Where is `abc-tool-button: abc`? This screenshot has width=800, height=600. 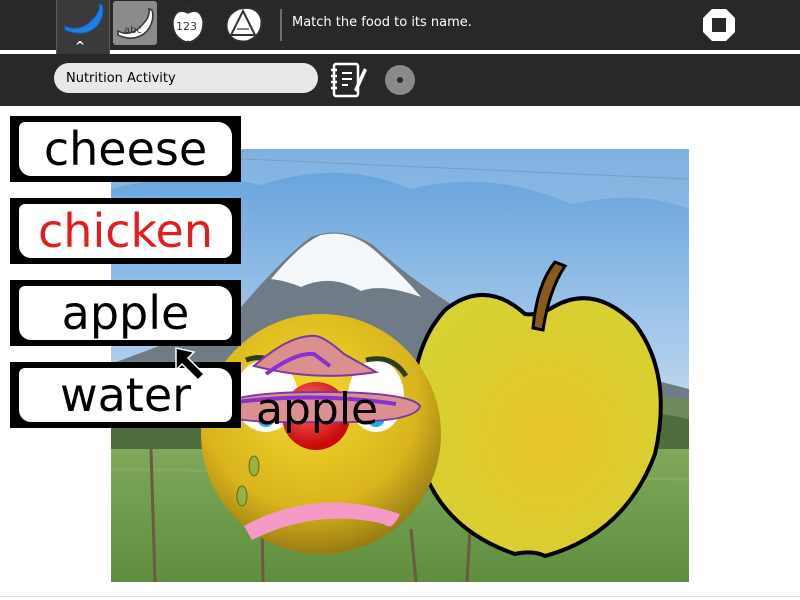 abc-tool-button: abc is located at coordinates (135, 23).